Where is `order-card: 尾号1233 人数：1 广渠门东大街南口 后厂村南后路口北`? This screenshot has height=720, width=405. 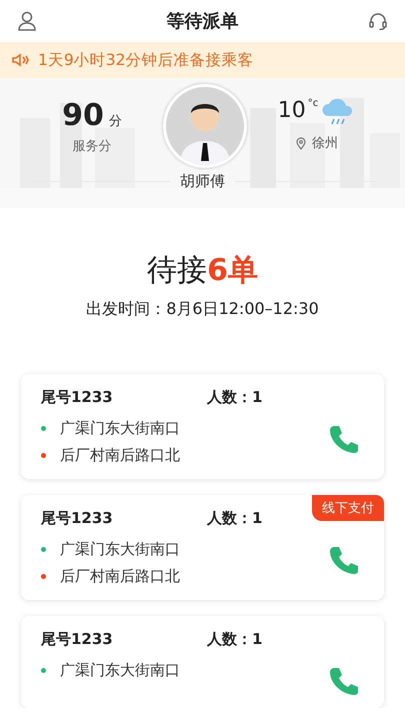
order-card: 尾号1233 人数：1 广渠门东大街南口 后厂村南后路口北 is located at coordinates (202, 426).